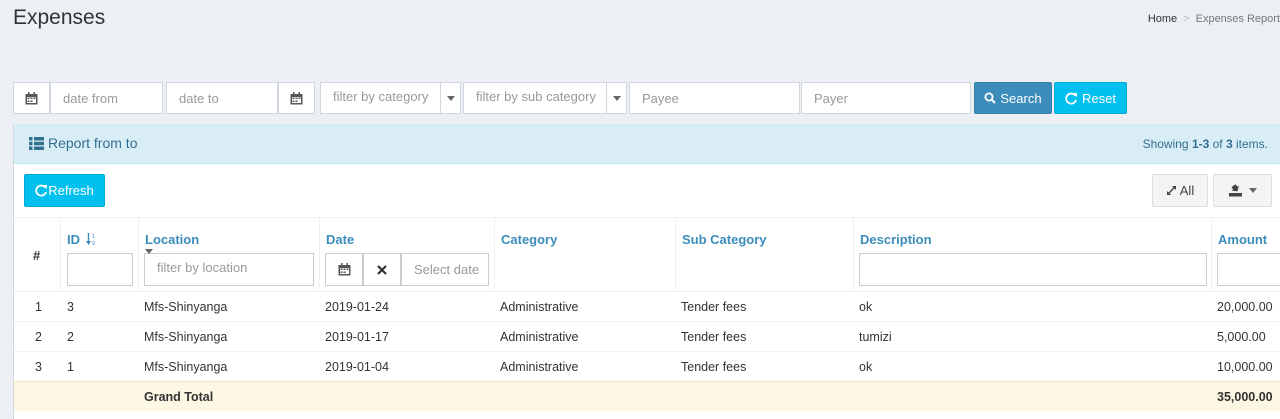  I want to click on th-location: Location filter by location, so click(229, 253).